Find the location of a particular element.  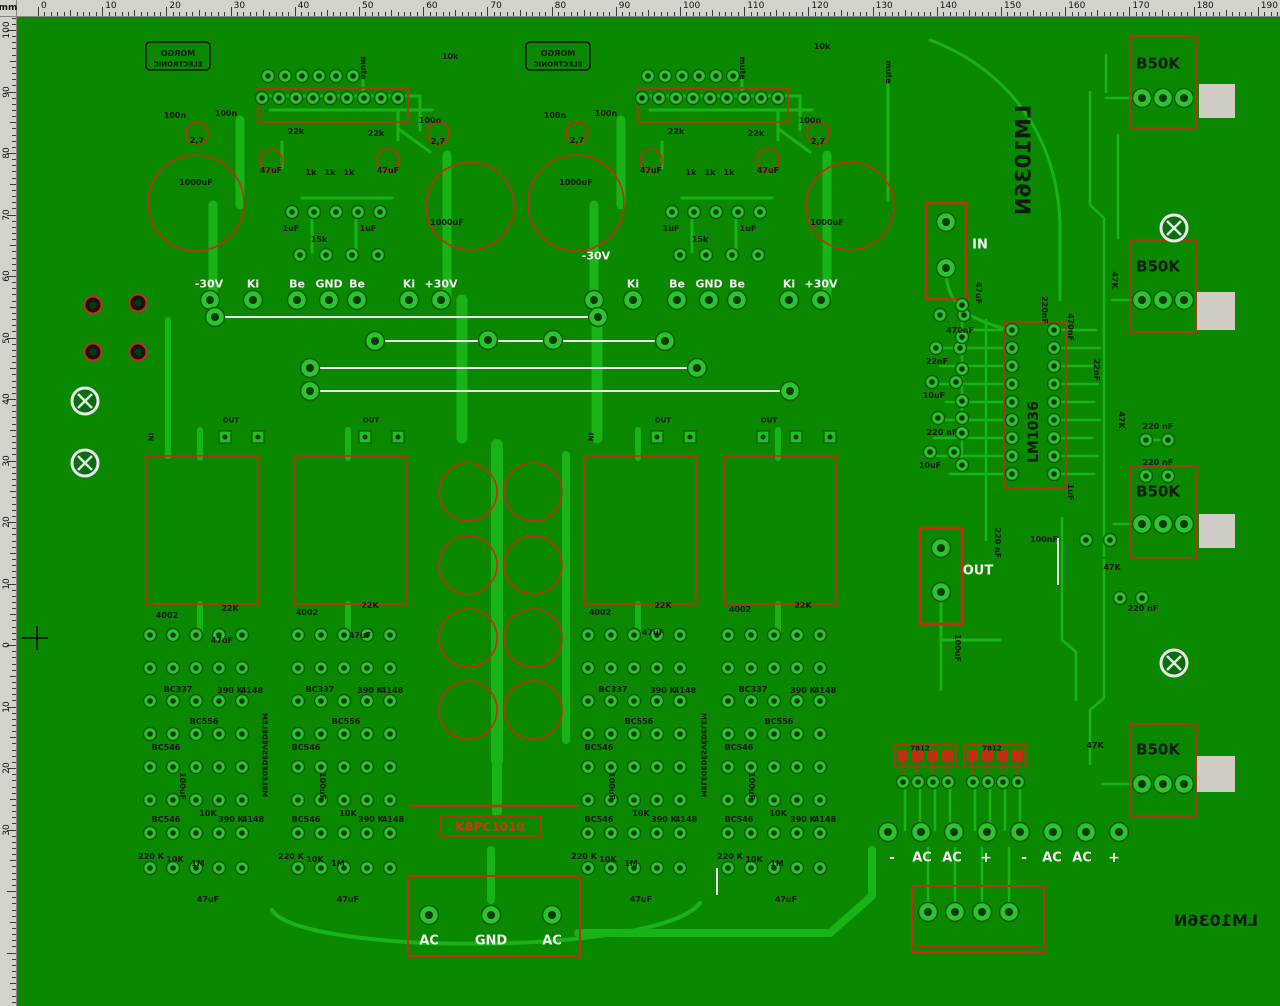

pcb-label: +30V is located at coordinates (440, 284).